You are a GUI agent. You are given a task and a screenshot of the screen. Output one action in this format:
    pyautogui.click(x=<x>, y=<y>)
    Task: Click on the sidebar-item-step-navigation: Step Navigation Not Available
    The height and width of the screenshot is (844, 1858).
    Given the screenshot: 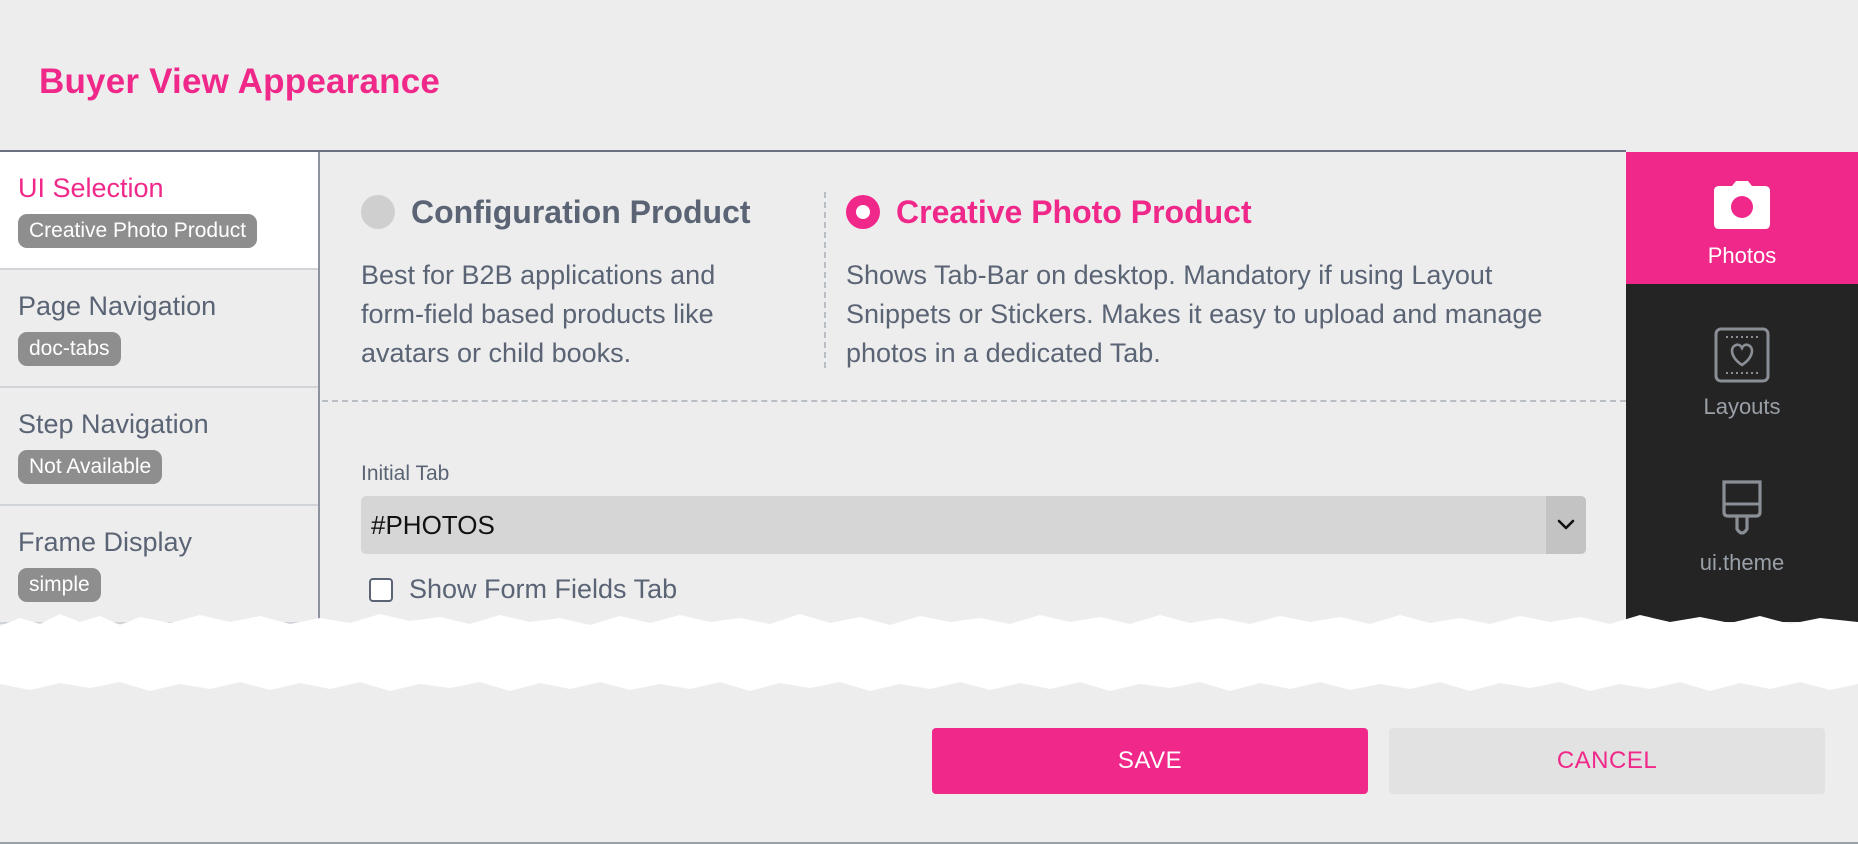 What is the action you would take?
    pyautogui.click(x=159, y=447)
    